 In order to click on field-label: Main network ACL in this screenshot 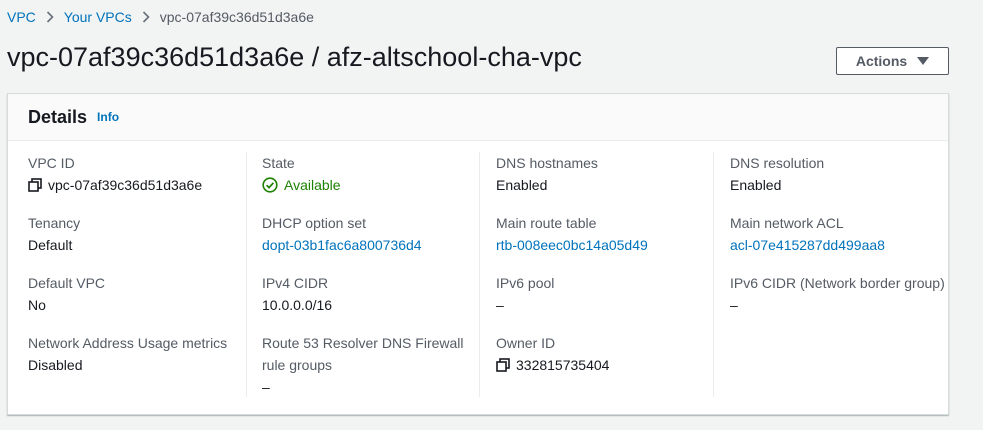, I will do `click(787, 223)`.